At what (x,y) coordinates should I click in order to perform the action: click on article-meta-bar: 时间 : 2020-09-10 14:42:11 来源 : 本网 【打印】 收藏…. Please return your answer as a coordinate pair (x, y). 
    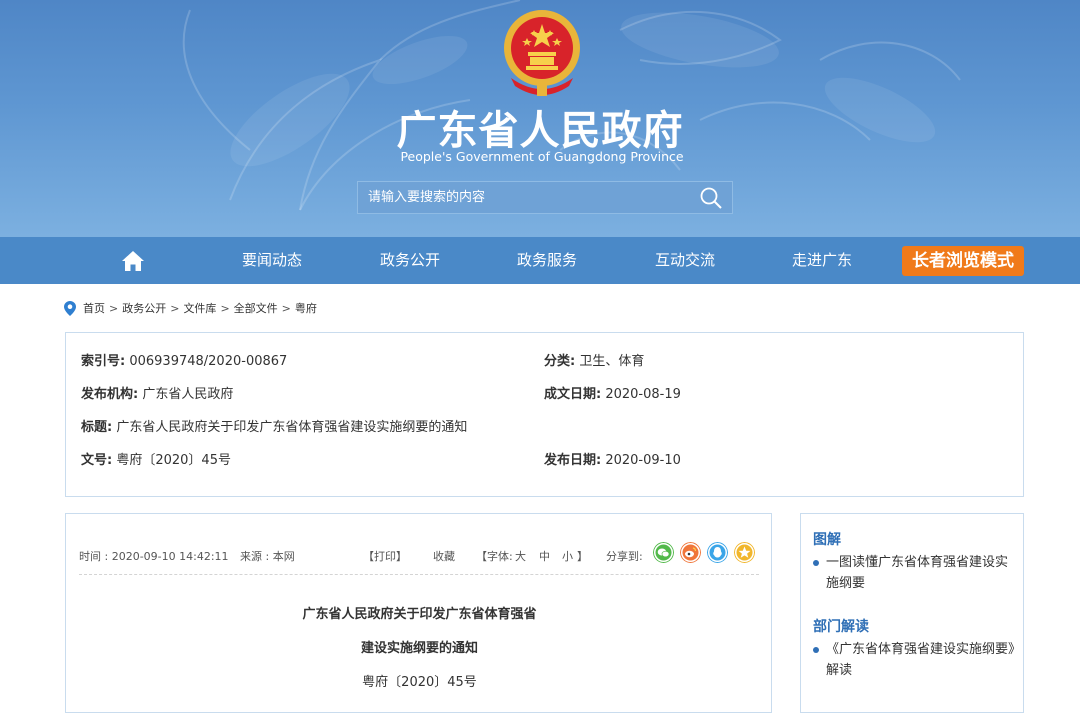
    Looking at the image, I should click on (419, 554).